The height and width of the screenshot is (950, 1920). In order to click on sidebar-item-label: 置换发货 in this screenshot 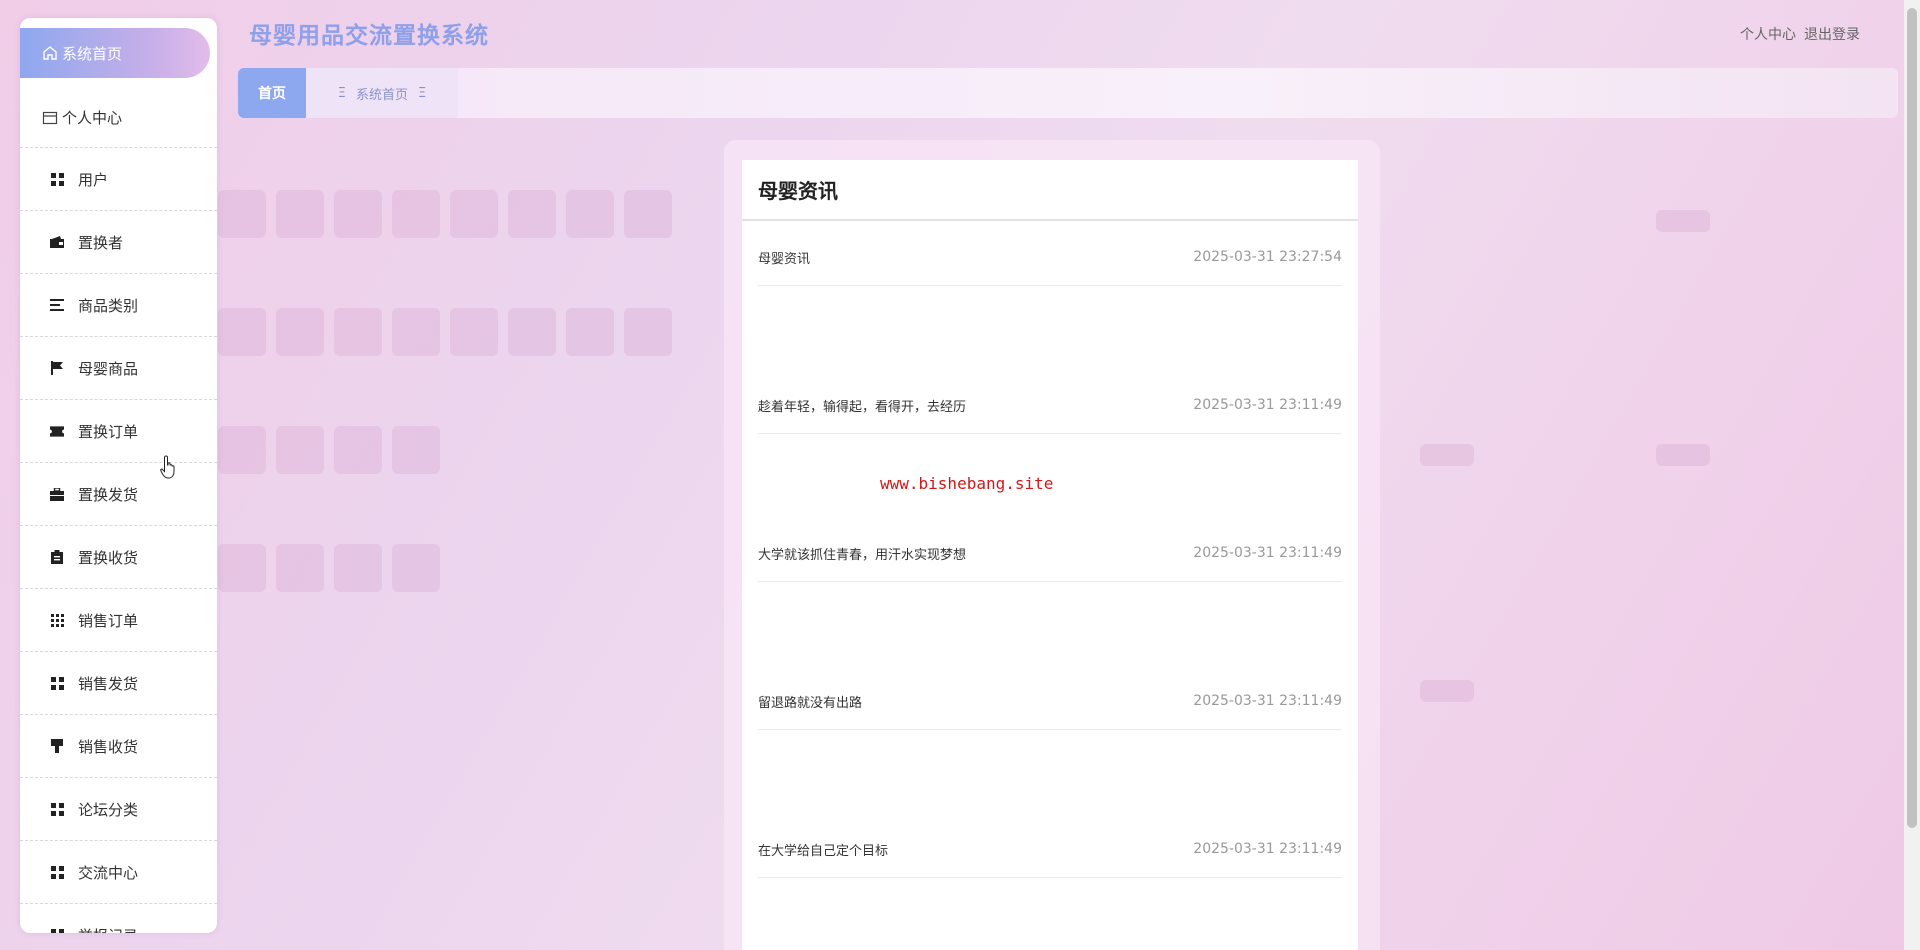, I will do `click(108, 494)`.